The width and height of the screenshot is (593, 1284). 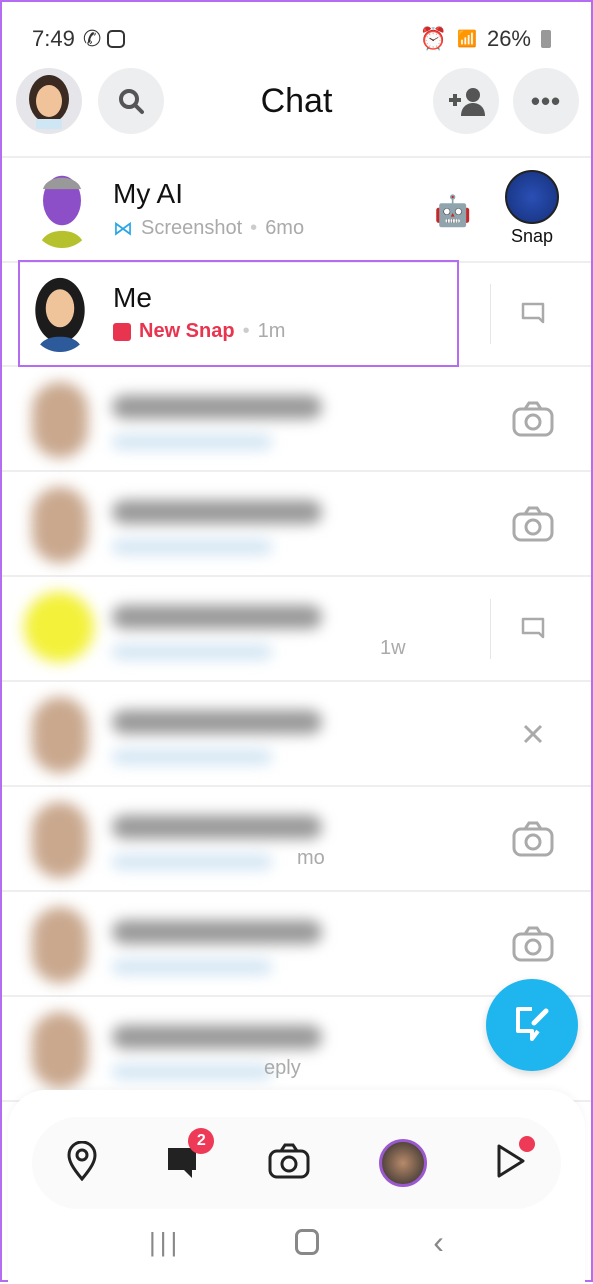 What do you see at coordinates (60, 314) in the screenshot?
I see `me-avatar` at bounding box center [60, 314].